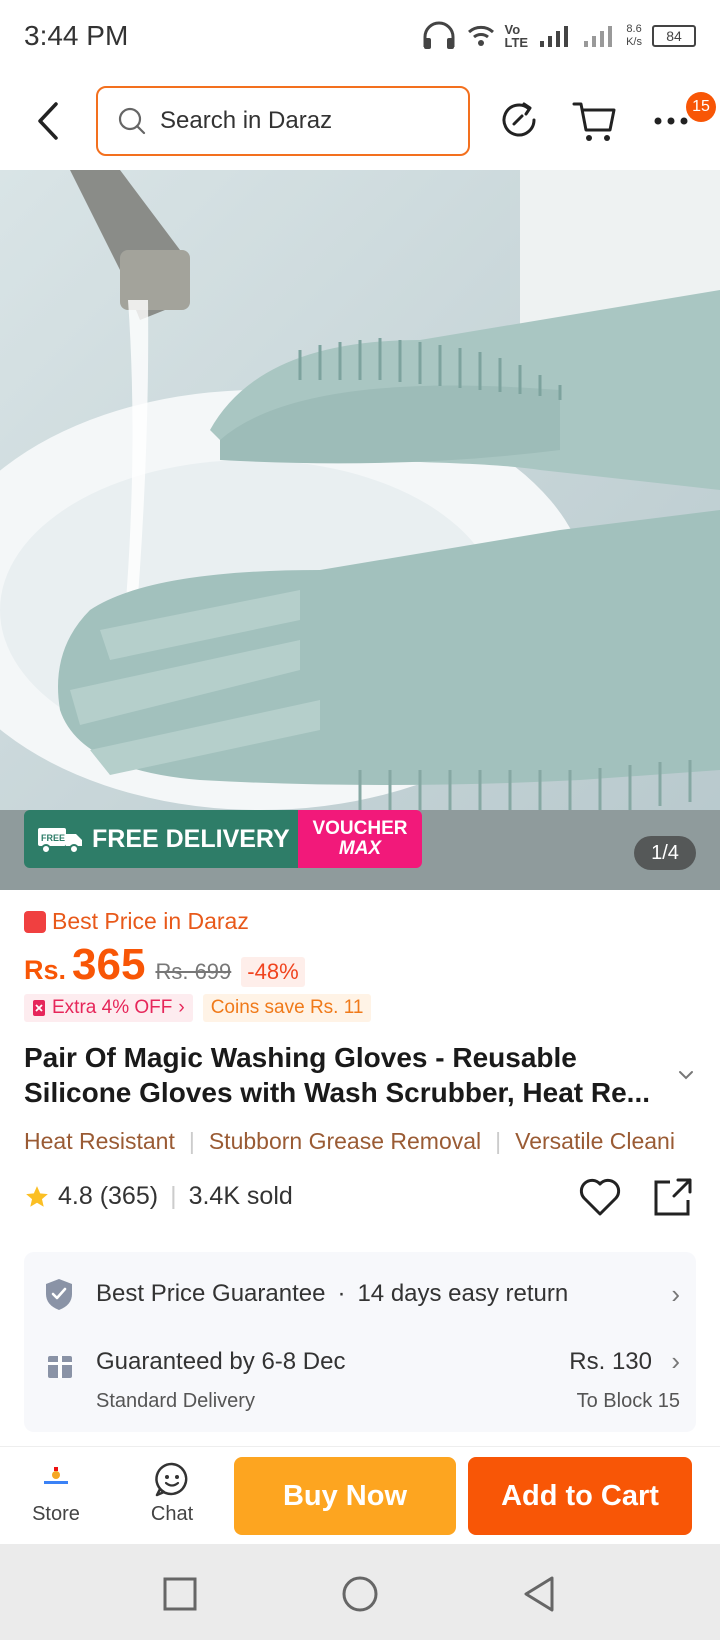 This screenshot has width=720, height=1640. I want to click on volte-indicator: Vo LTE, so click(517, 36).